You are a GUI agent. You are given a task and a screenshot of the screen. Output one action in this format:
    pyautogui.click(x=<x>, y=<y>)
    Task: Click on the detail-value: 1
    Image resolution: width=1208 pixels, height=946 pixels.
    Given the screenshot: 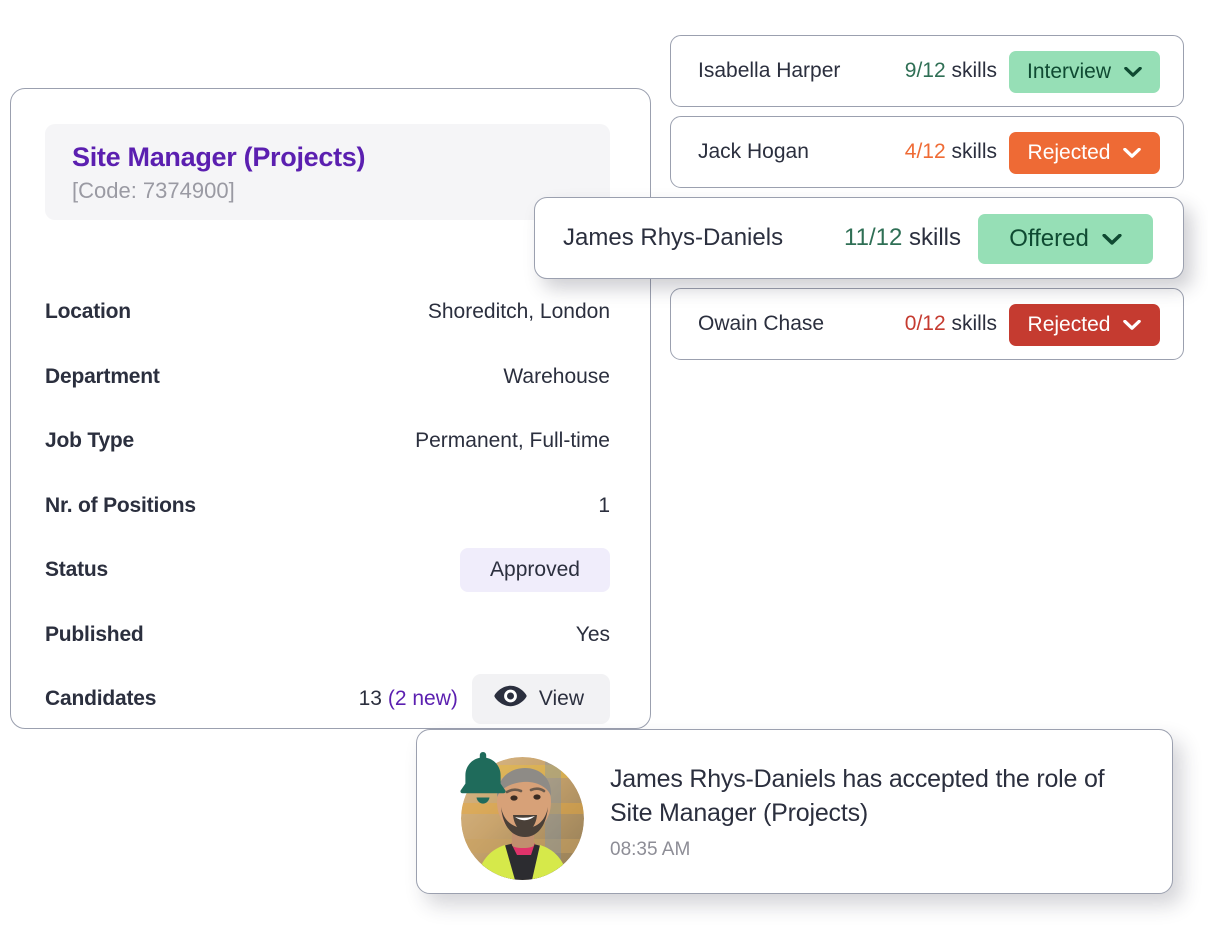 What is the action you would take?
    pyautogui.click(x=604, y=505)
    